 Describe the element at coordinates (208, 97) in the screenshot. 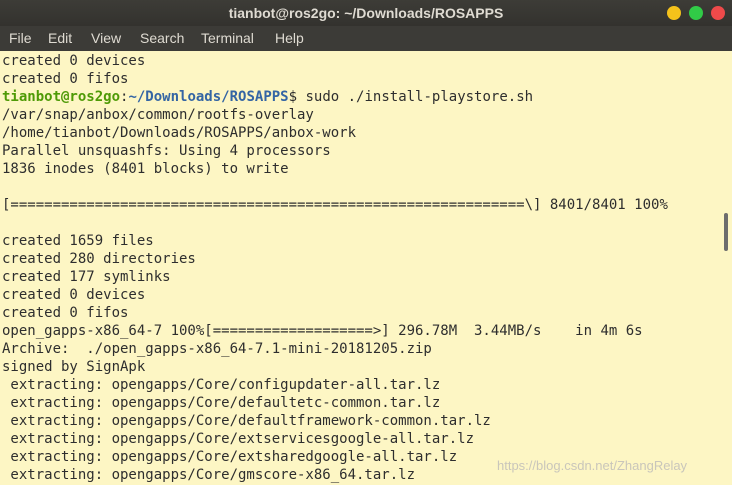

I see `prompt-path: ~/Downloads/ROSAPPS` at that location.